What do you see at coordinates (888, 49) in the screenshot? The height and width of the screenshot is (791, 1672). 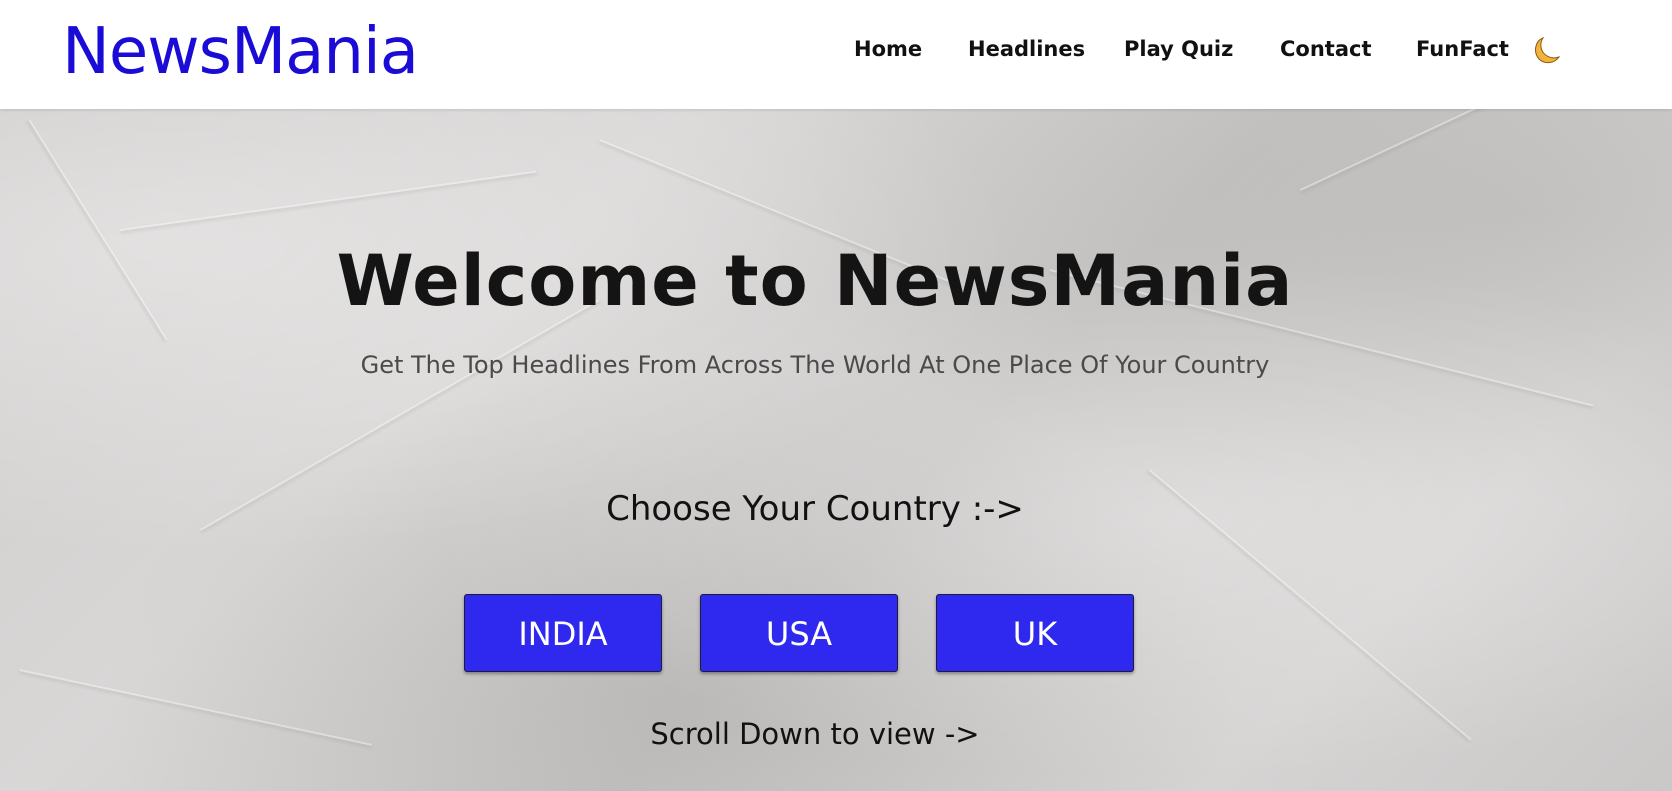 I see `nav-link-home: Home` at bounding box center [888, 49].